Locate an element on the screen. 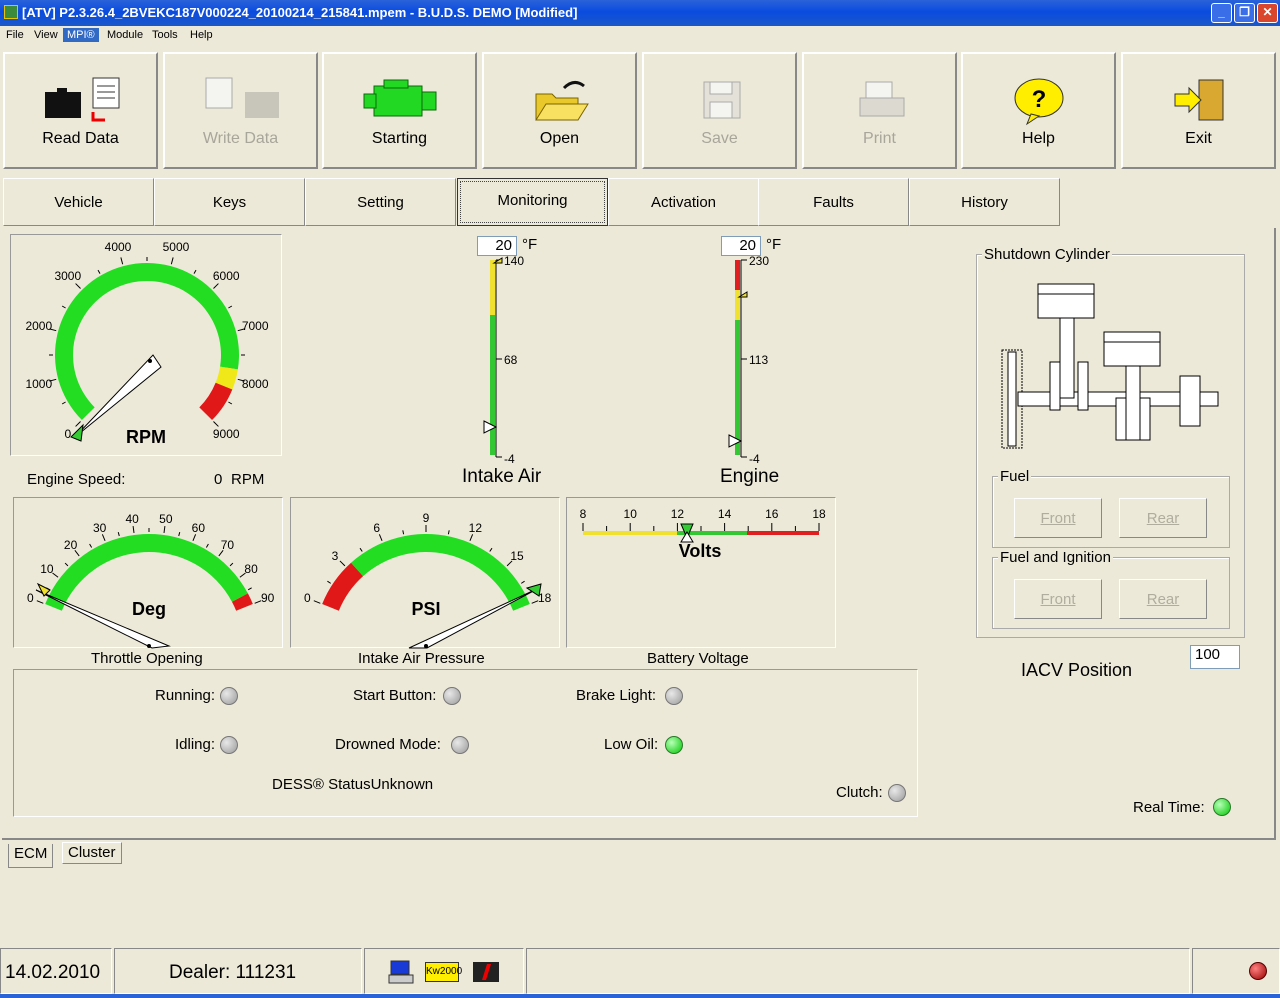 This screenshot has width=1280, height=998. help-label: Help is located at coordinates (1038, 138).